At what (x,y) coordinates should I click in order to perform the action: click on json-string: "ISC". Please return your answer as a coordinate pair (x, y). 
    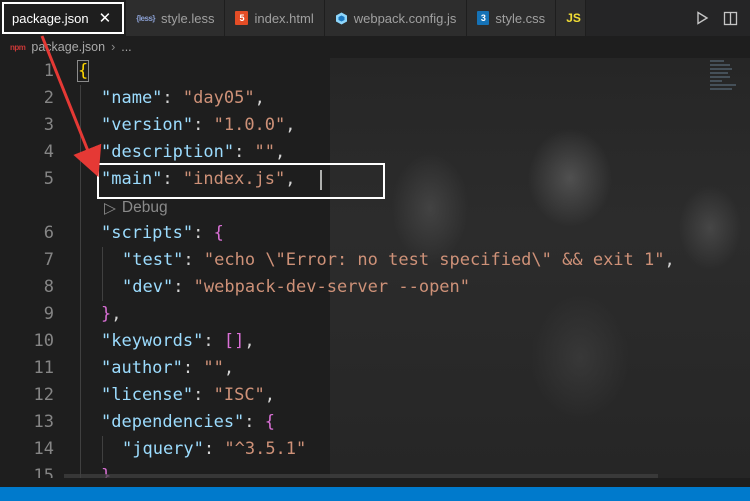
    Looking at the image, I should click on (239, 395).